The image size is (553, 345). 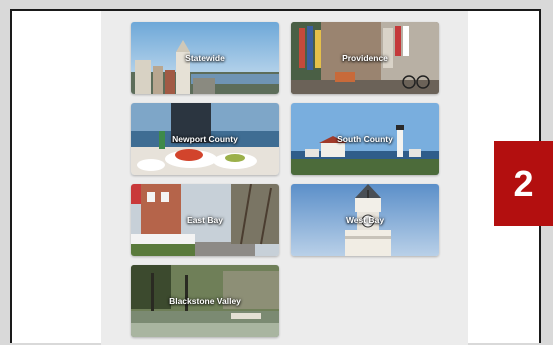 I want to click on tile-newport-county: Newport County, so click(x=205, y=139).